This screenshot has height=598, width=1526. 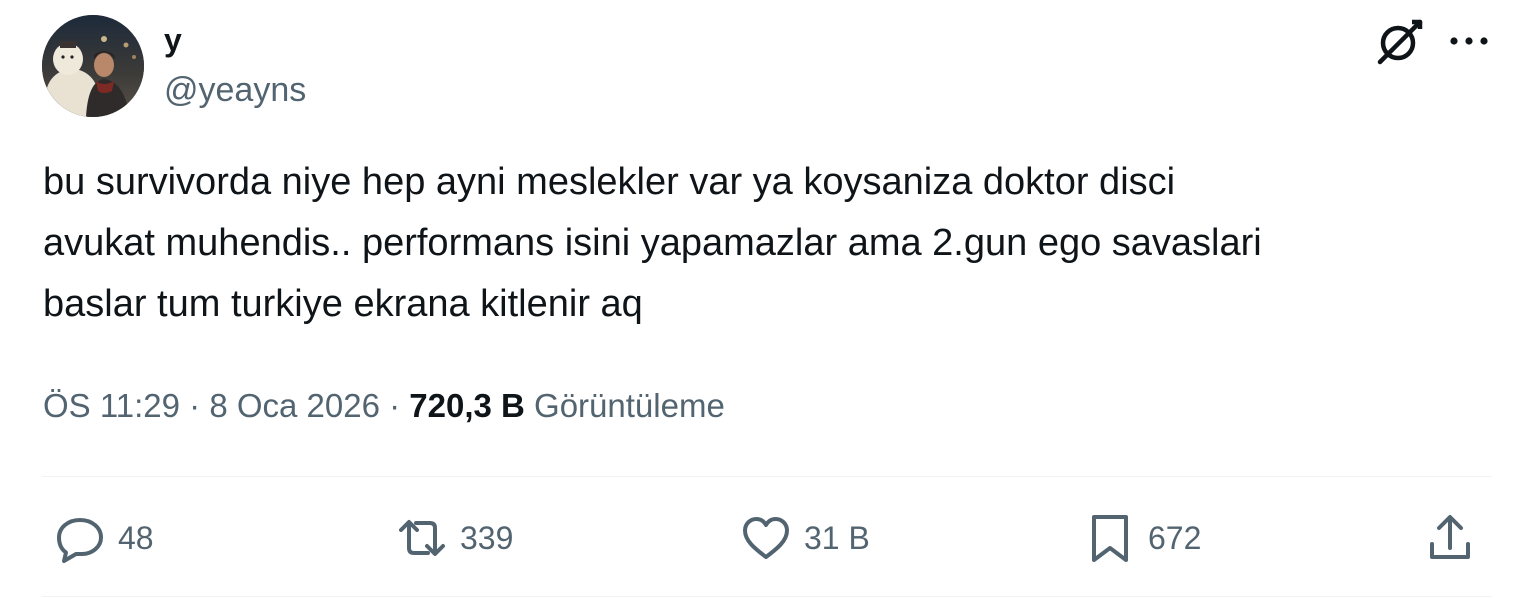 I want to click on repost-button: 339, so click(x=454, y=538).